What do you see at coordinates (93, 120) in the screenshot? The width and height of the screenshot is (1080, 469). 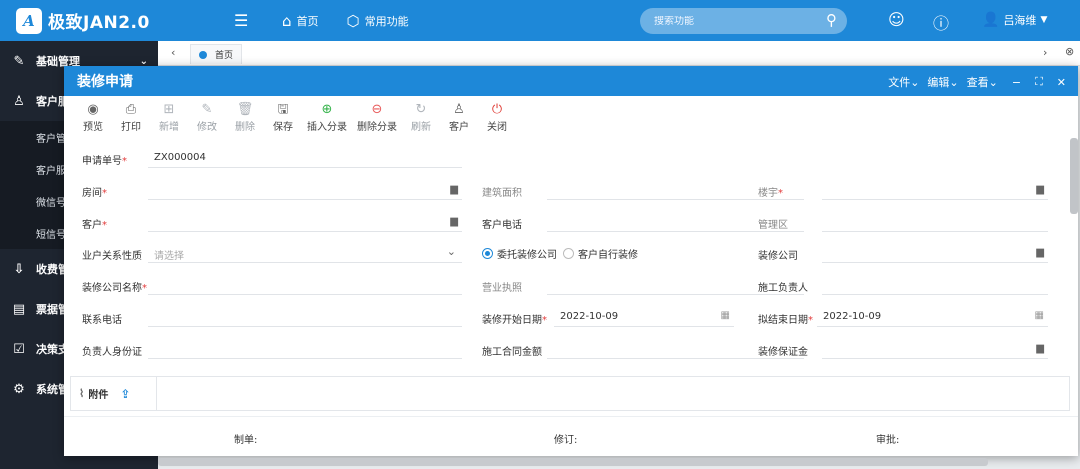 I see `preview-button: ◉ 预览` at bounding box center [93, 120].